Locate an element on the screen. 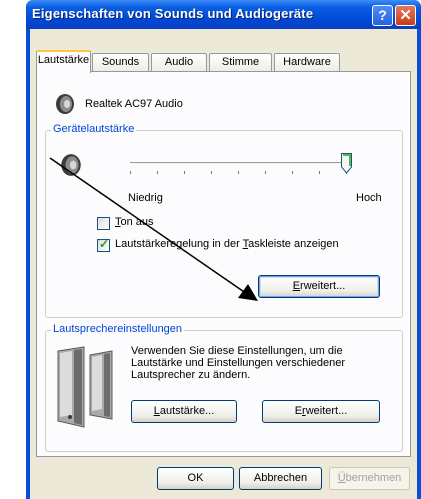  mute-label: Ton aus is located at coordinates (134, 222).